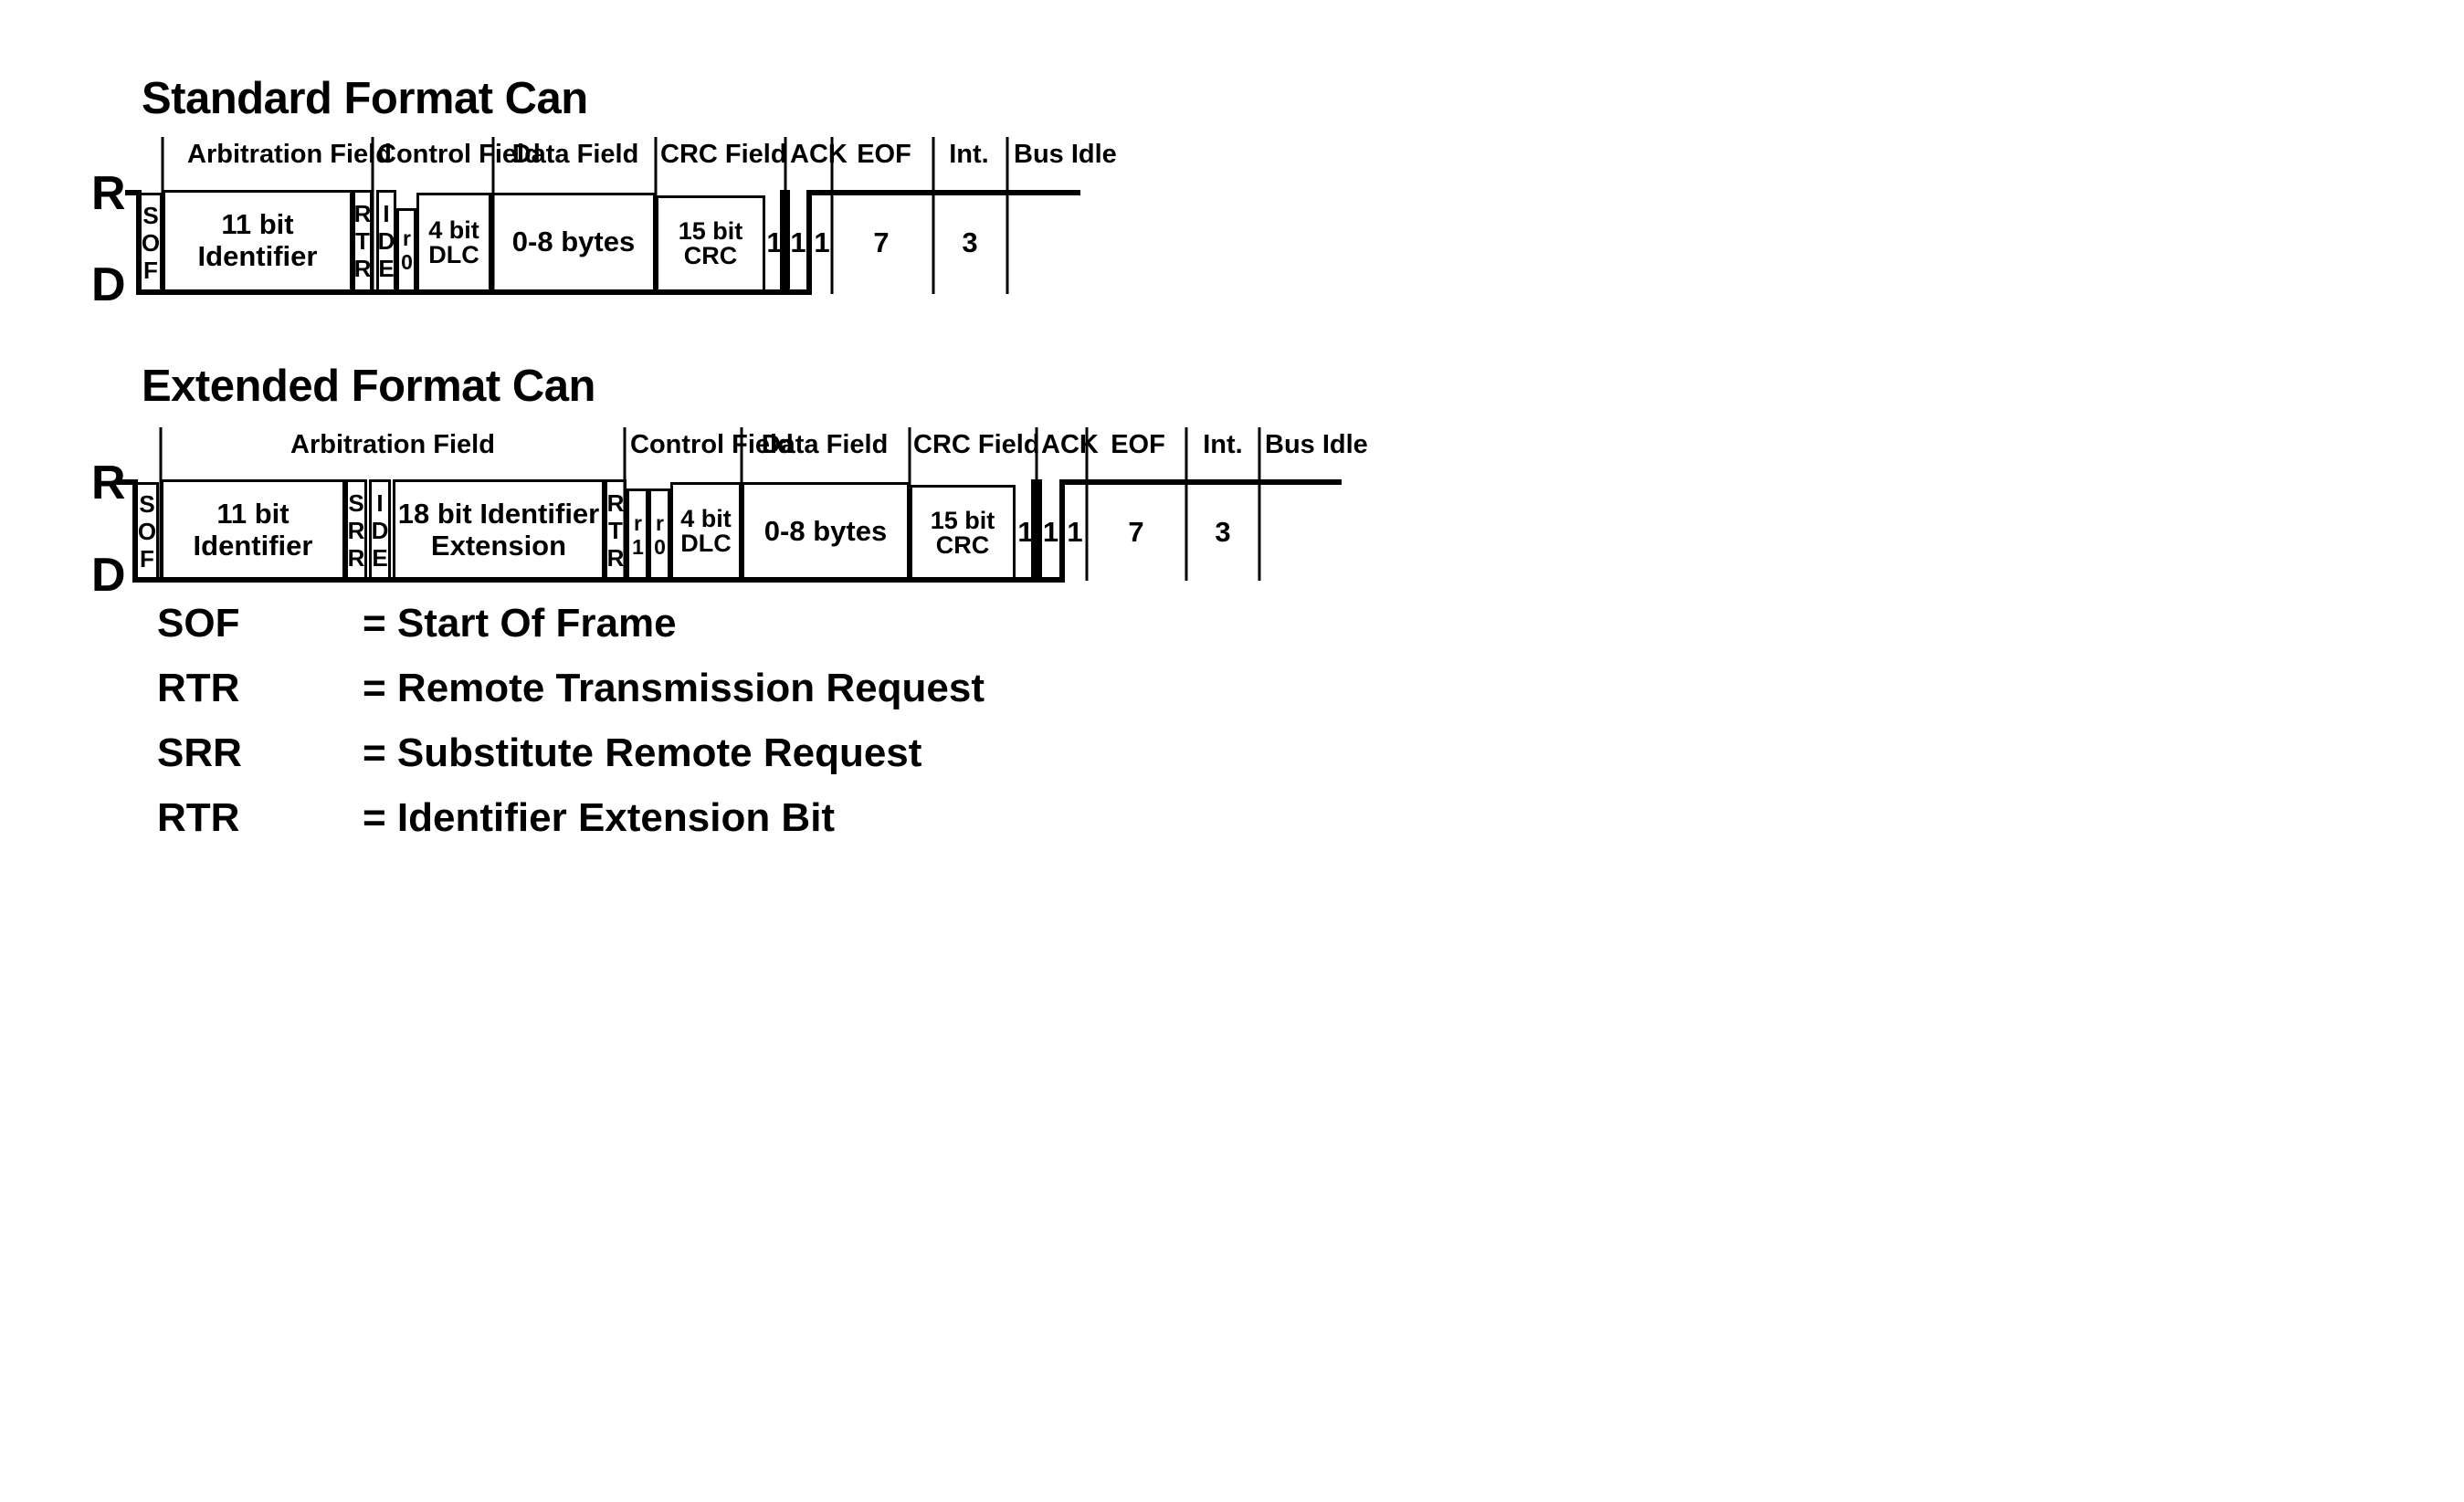  I want to click on extended-field-data-label: 0-8 bytes, so click(826, 530).